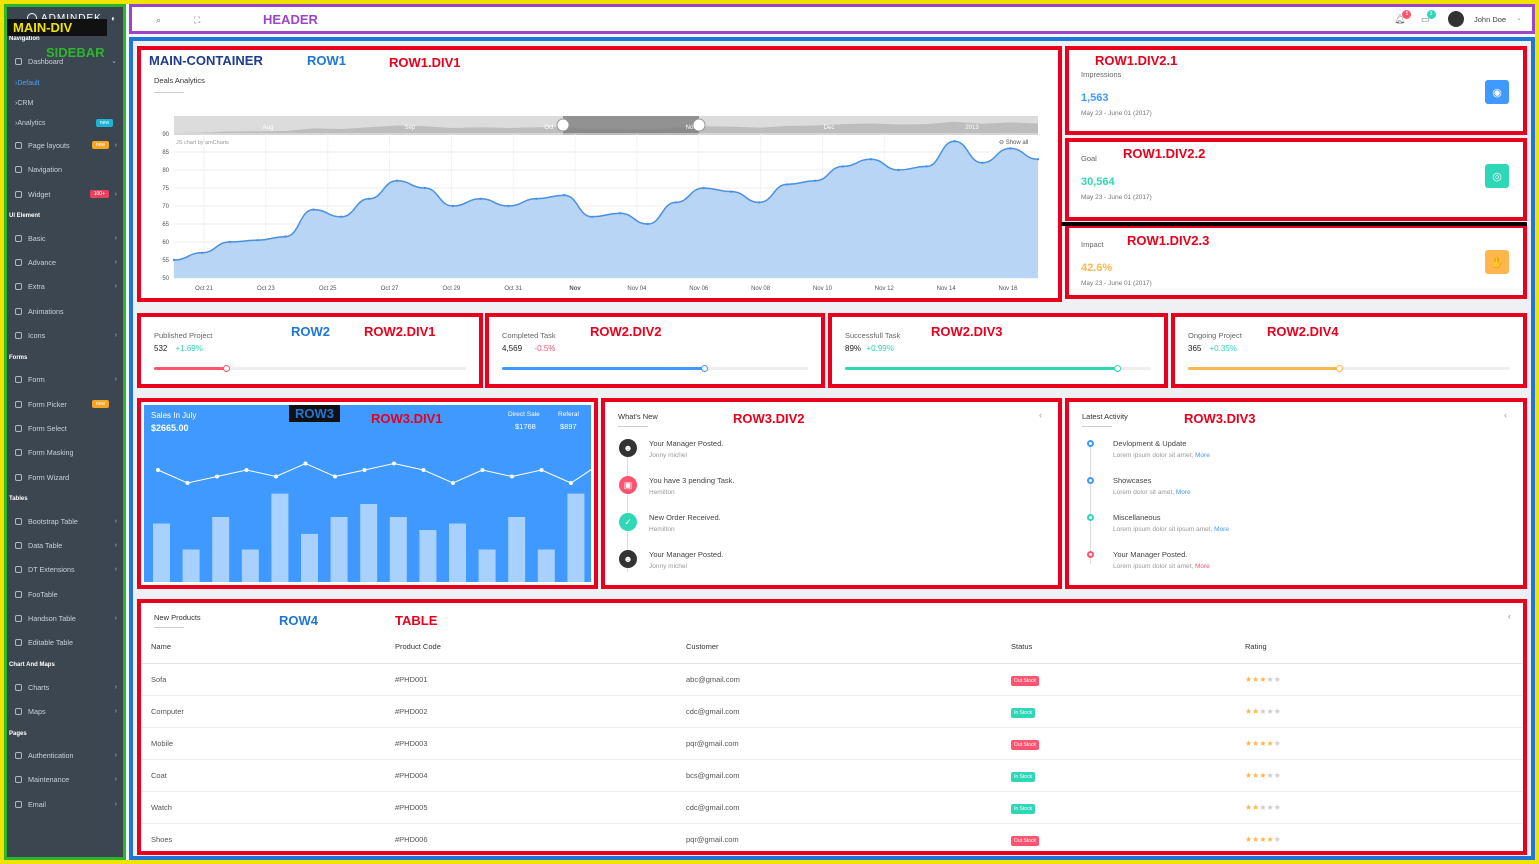  Describe the element at coordinates (65, 194) in the screenshot. I see `sidebar-item-widget: Widget 100+ ›` at that location.